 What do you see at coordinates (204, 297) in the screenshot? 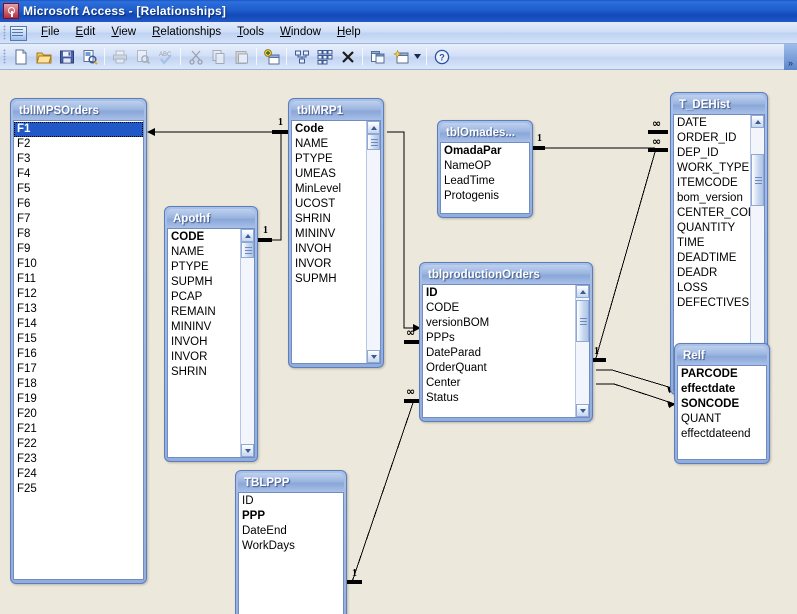
I see `field-Apothf-PCAP: PCAP` at bounding box center [204, 297].